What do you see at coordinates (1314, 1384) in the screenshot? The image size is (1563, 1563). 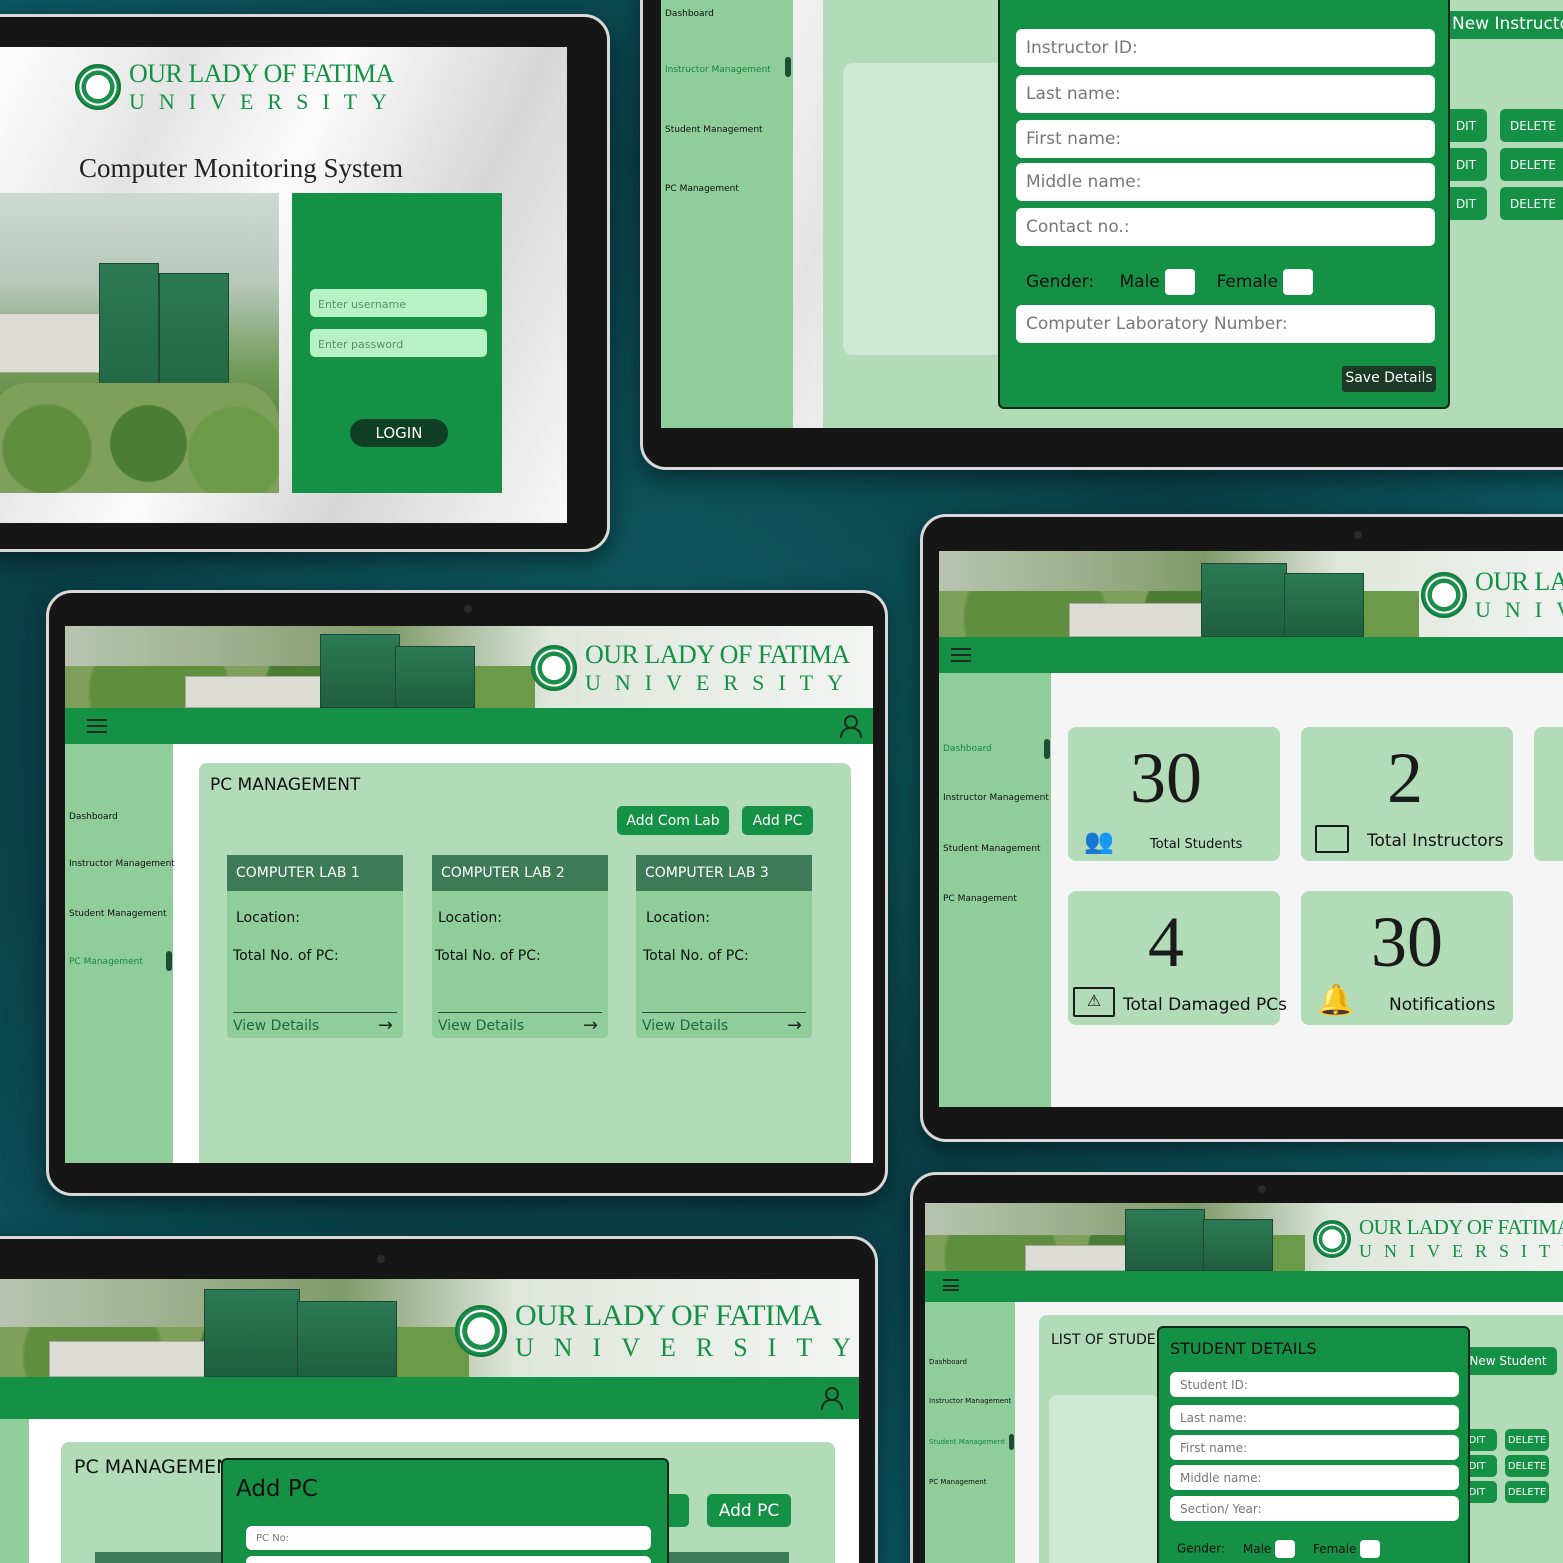 I see `student-id-field: Student ID:` at bounding box center [1314, 1384].